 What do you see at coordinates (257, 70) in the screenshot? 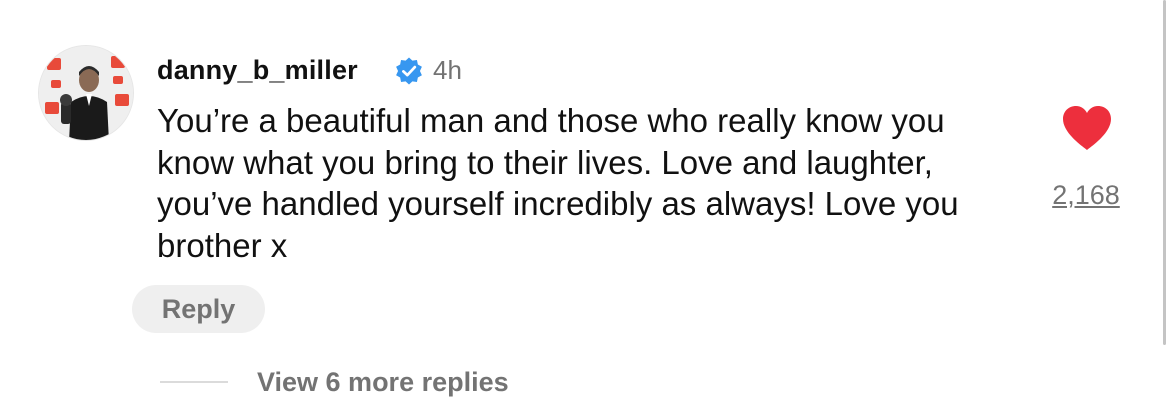
I see `username: danny_b_miller` at bounding box center [257, 70].